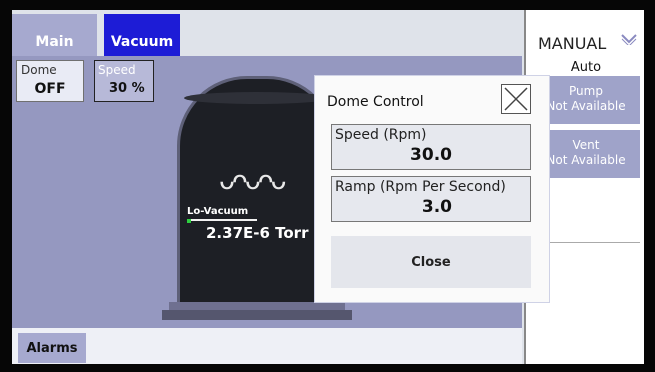  I want to click on dome-toggle-button: Dome OFF, so click(50, 81).